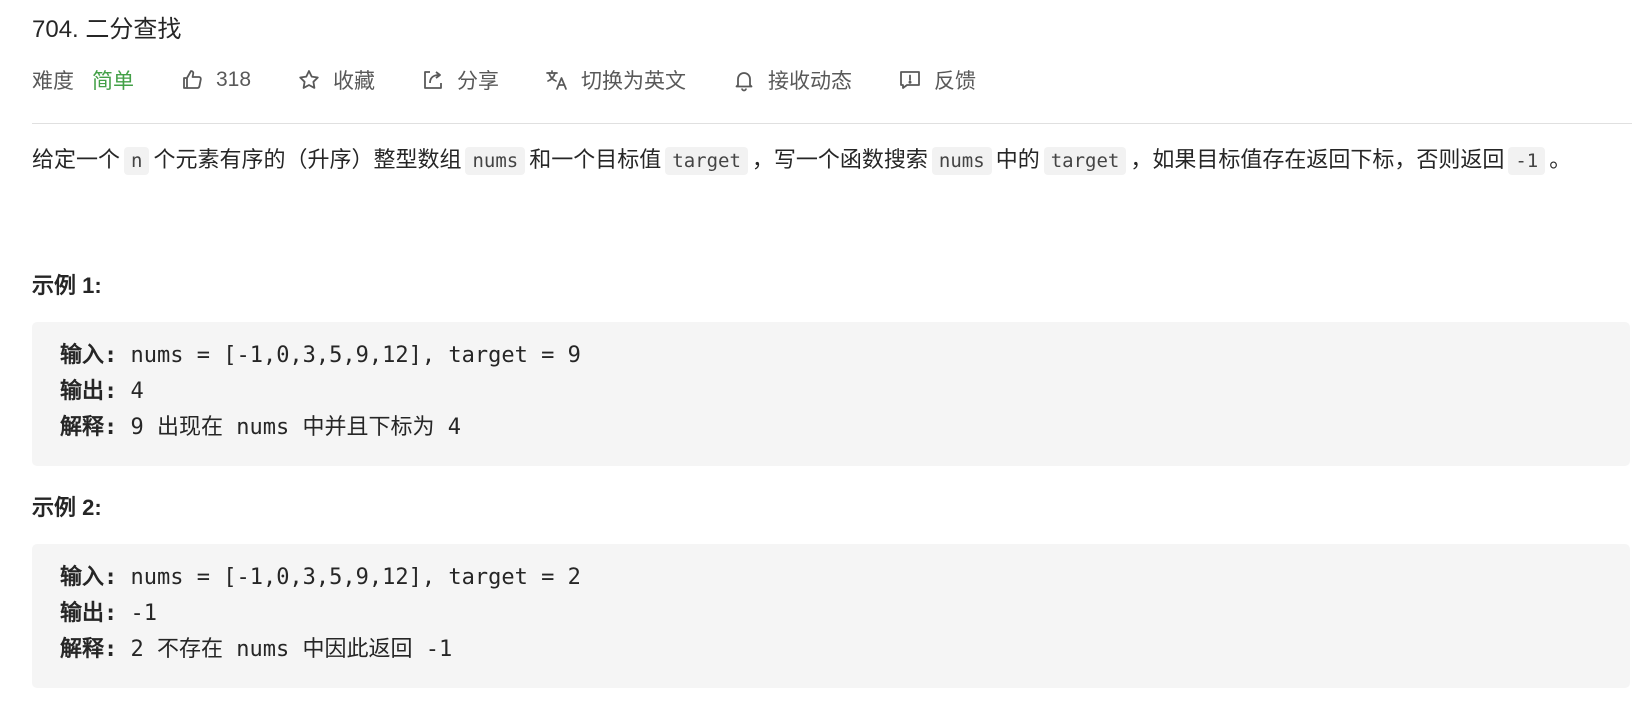 This screenshot has width=1648, height=720. I want to click on difficulty-label: 难度, so click(53, 81).